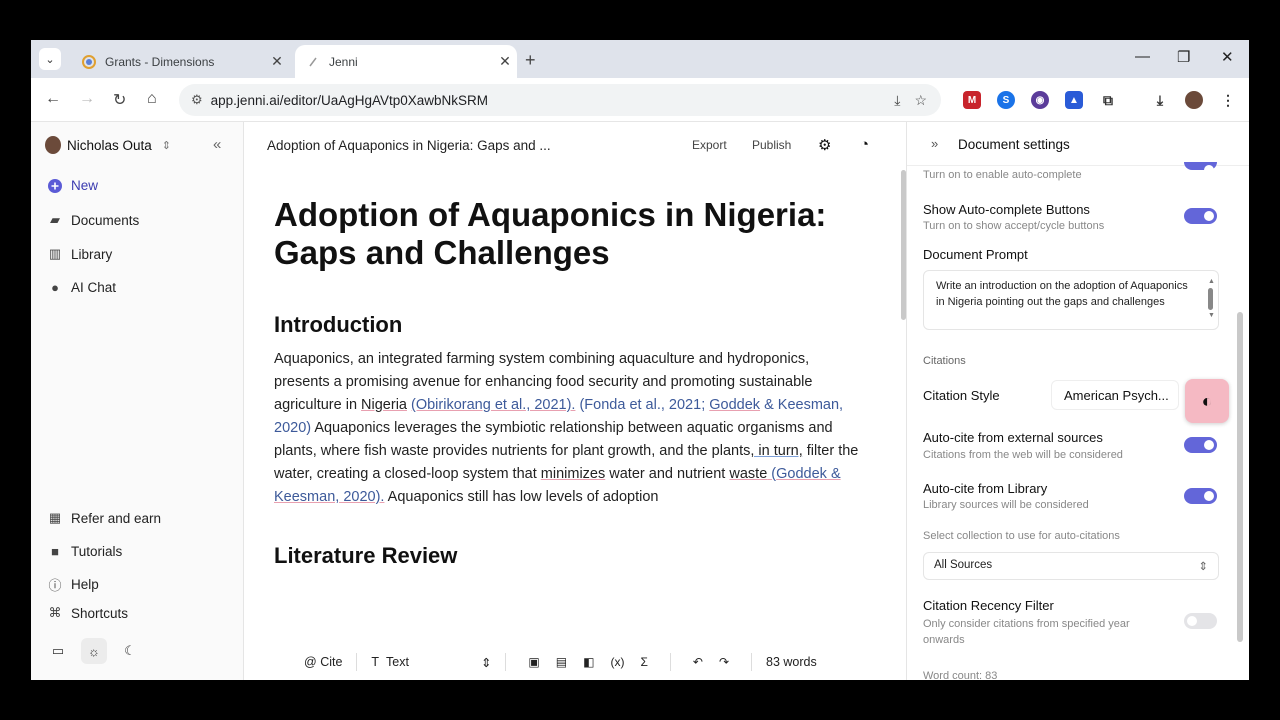  Describe the element at coordinates (698, 662) in the screenshot. I see `undo-icon: ↶` at that location.